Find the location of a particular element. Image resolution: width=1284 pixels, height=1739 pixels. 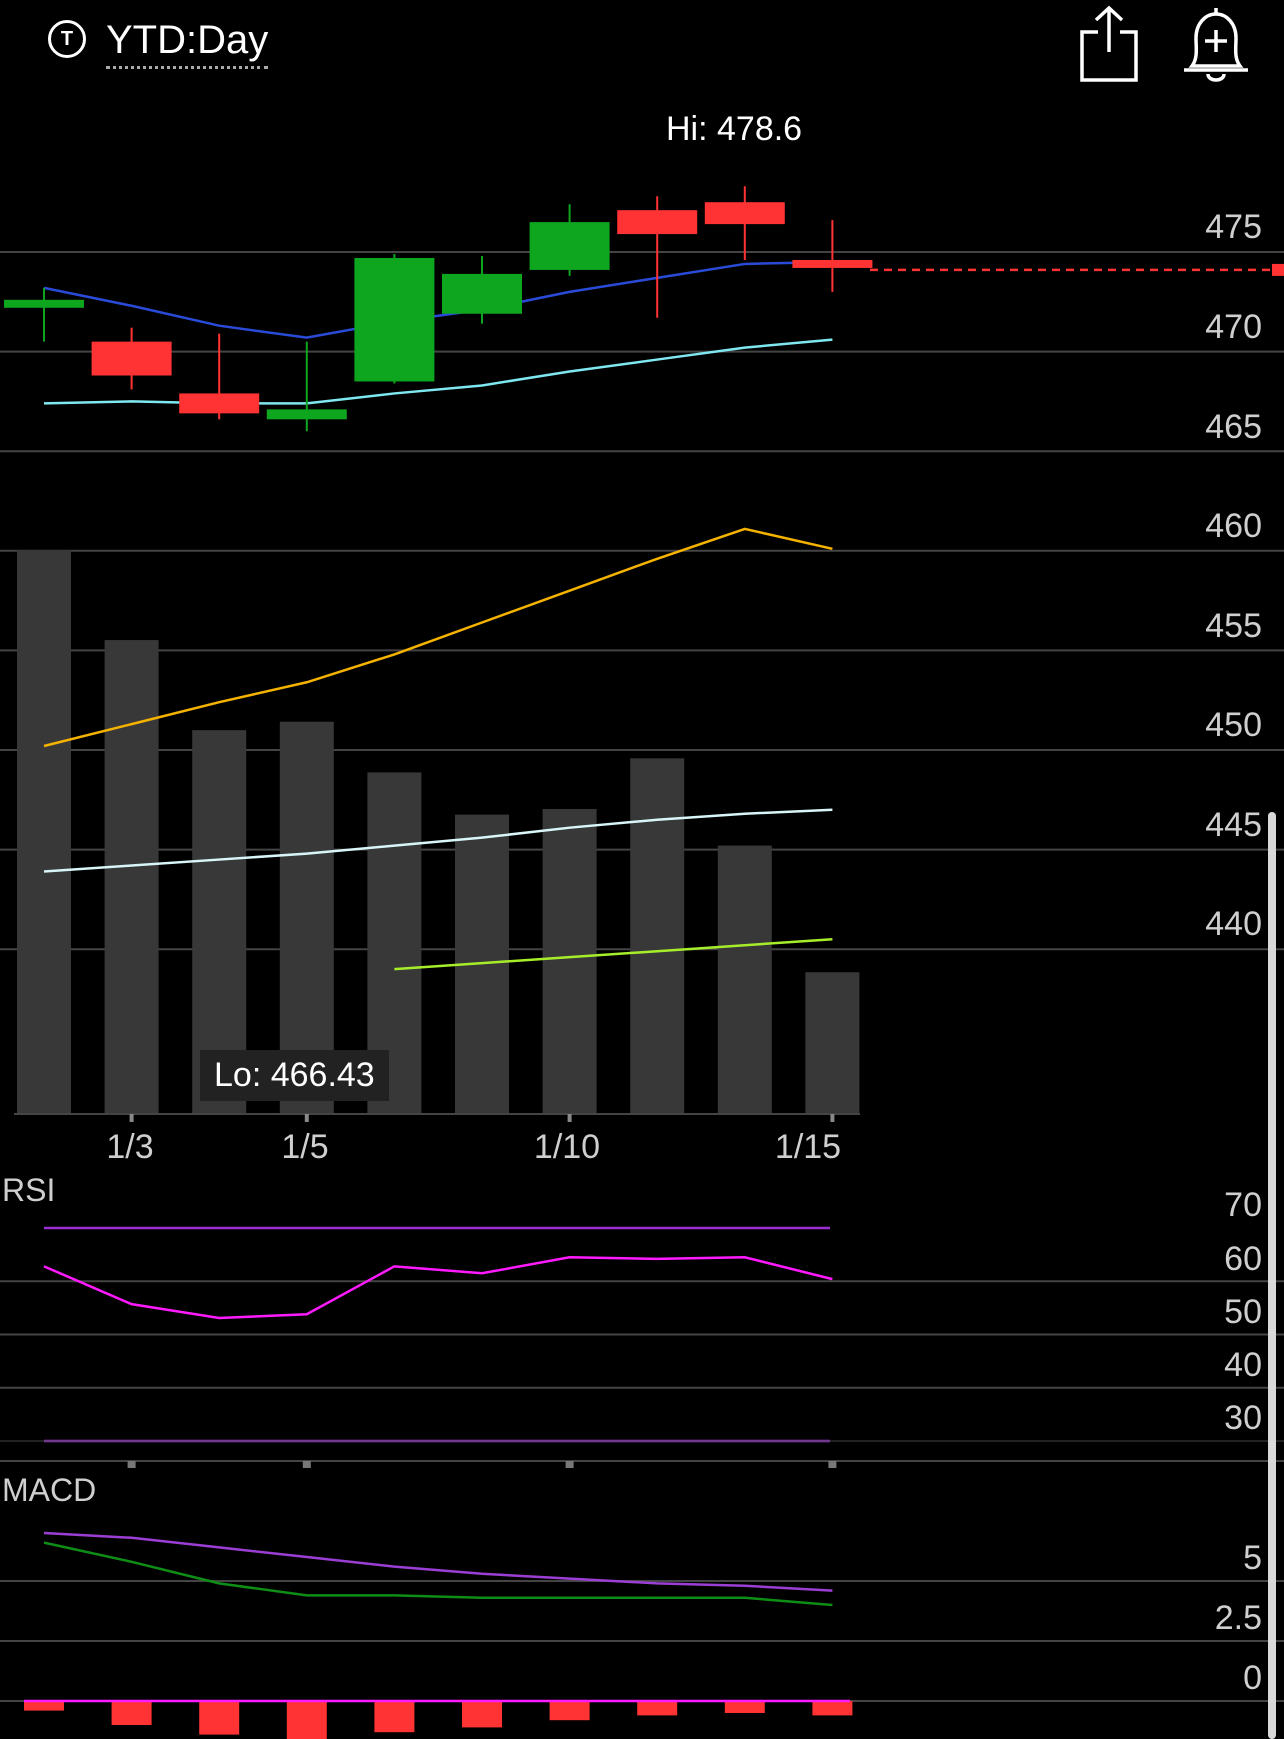

date-axis-tick: 1/3 is located at coordinates (130, 1147).